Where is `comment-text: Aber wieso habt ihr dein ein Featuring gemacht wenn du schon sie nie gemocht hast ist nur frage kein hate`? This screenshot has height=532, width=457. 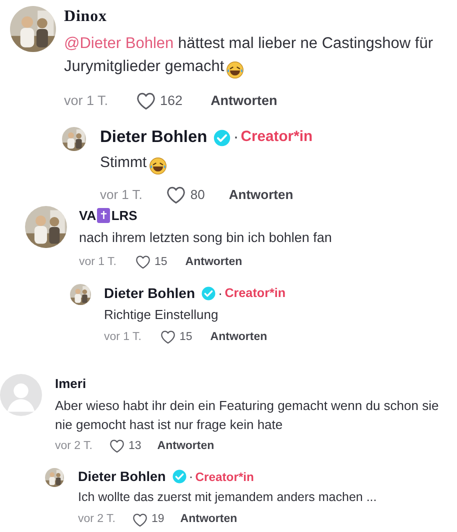 comment-text: Aber wieso habt ihr dein ein Featuring gemacht wenn du schon sie nie gemocht hast ist nur frage kein hate is located at coordinates (247, 415).